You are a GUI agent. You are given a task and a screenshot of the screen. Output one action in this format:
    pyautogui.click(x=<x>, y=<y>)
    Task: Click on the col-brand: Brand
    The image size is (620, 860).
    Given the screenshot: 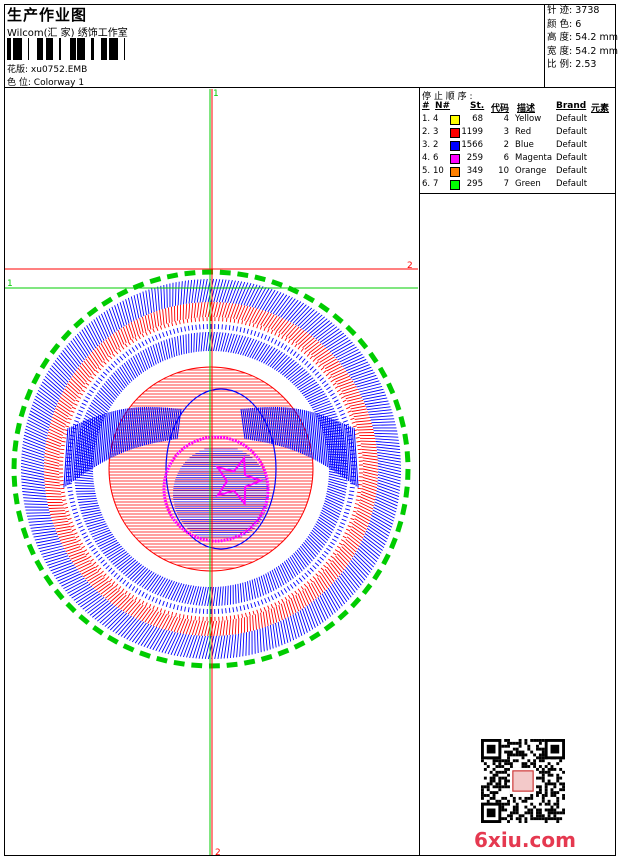 What is the action you would take?
    pyautogui.click(x=571, y=106)
    